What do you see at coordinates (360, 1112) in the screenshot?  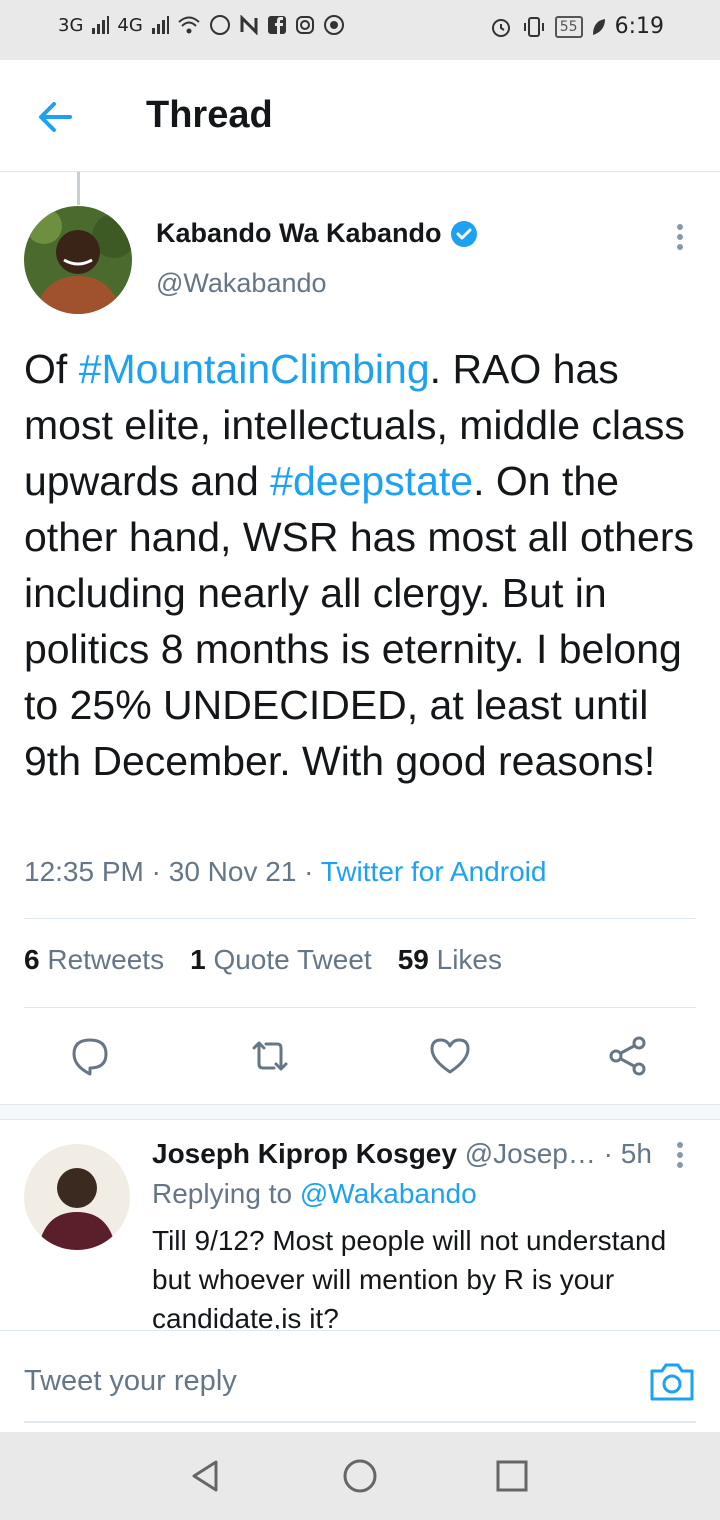 I see `section-separator` at bounding box center [360, 1112].